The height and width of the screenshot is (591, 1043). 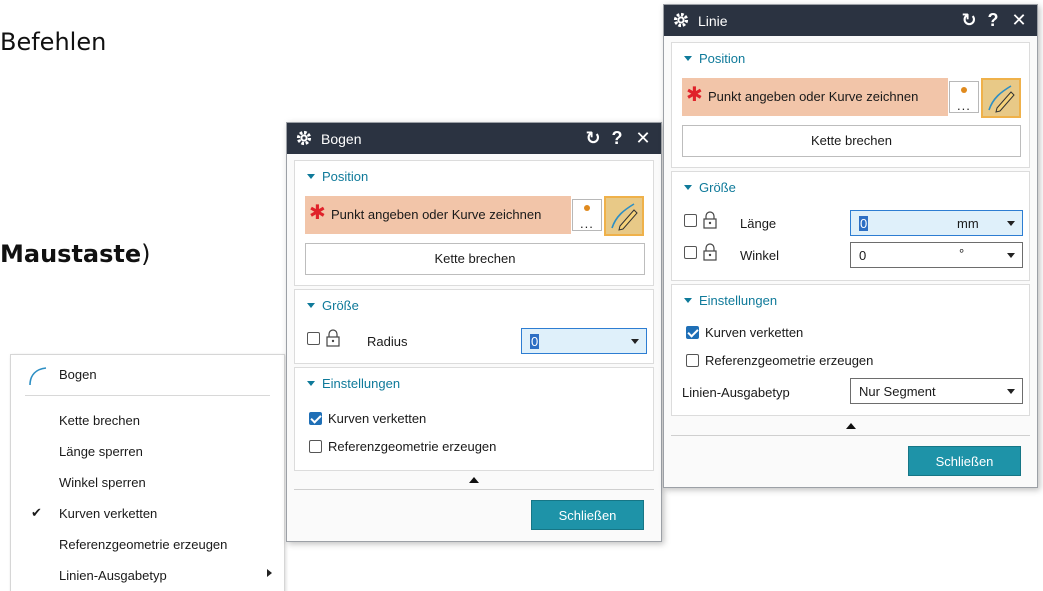 I want to click on angle-input: 0 °, so click(x=936, y=255).